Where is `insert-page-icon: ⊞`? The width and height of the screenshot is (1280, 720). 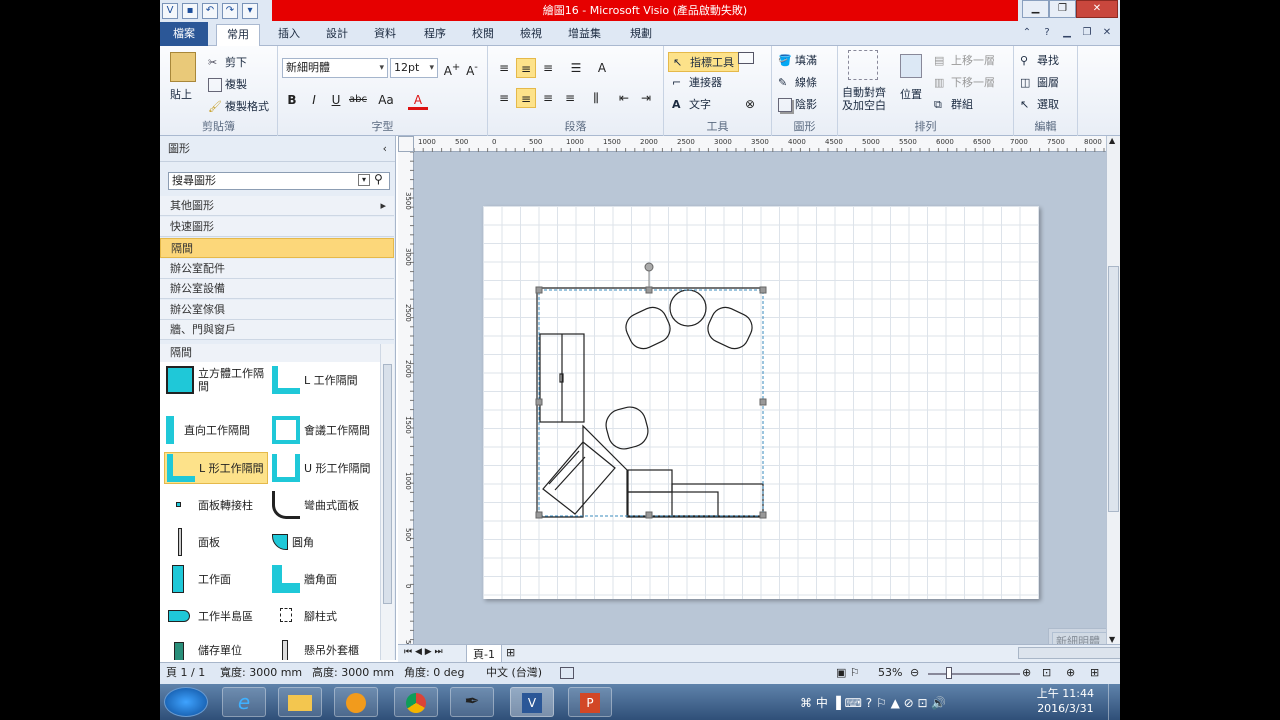
insert-page-icon: ⊞ is located at coordinates (510, 652).